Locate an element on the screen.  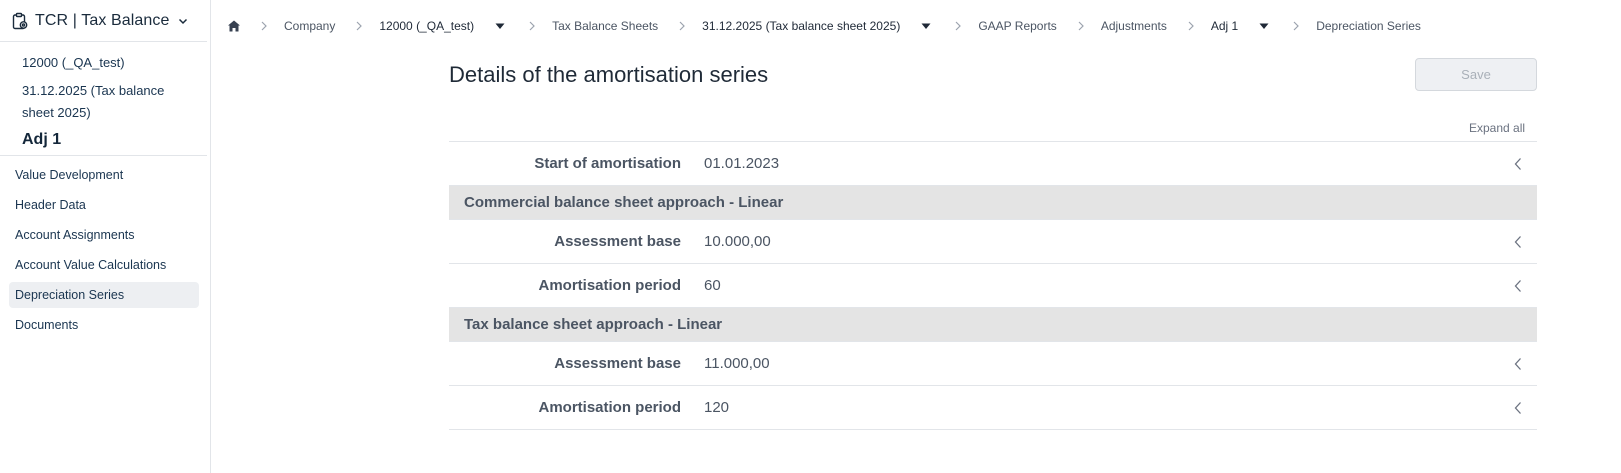
section-header-tax: Tax balance sheet approach - Linear is located at coordinates (993, 325).